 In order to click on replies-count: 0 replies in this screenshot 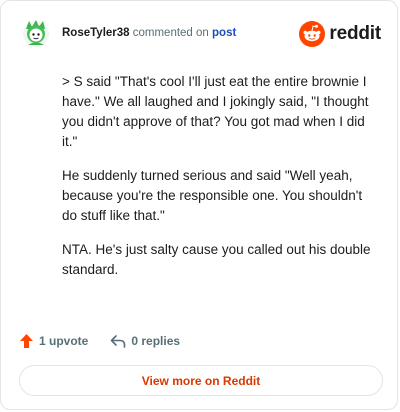, I will do `click(156, 341)`.